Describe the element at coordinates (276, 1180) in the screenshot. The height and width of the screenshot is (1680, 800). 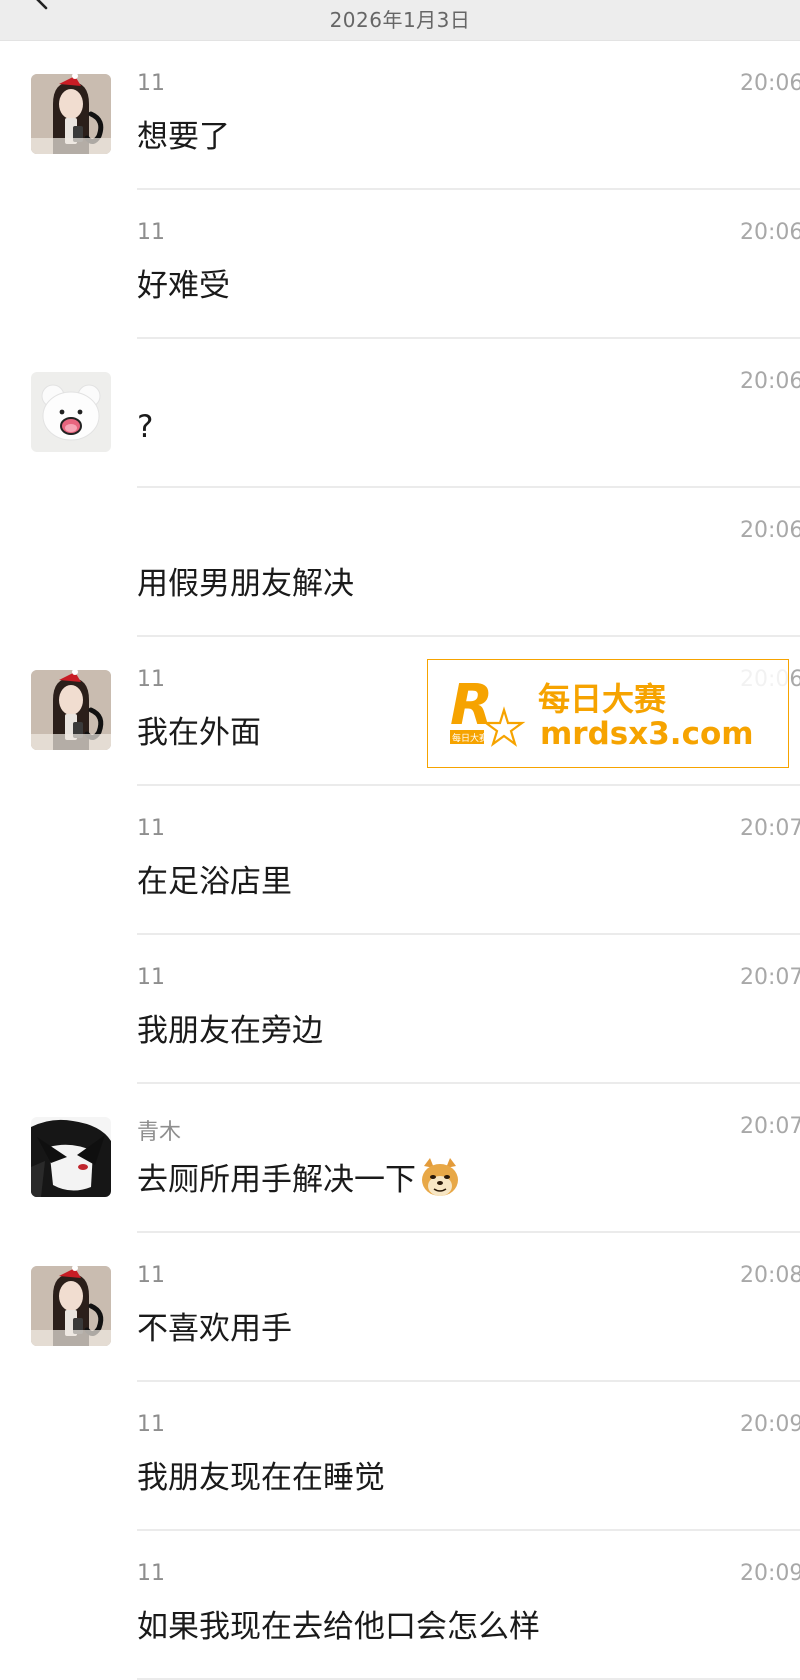
I see `message-text-content: 去厕所用手解决一下` at that location.